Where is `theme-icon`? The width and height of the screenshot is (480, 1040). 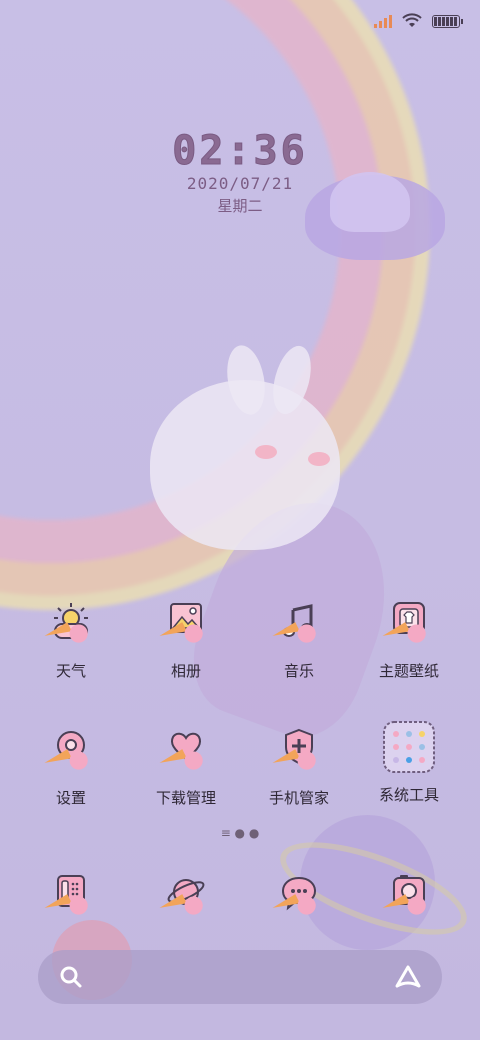 theme-icon is located at coordinates (408, 625).